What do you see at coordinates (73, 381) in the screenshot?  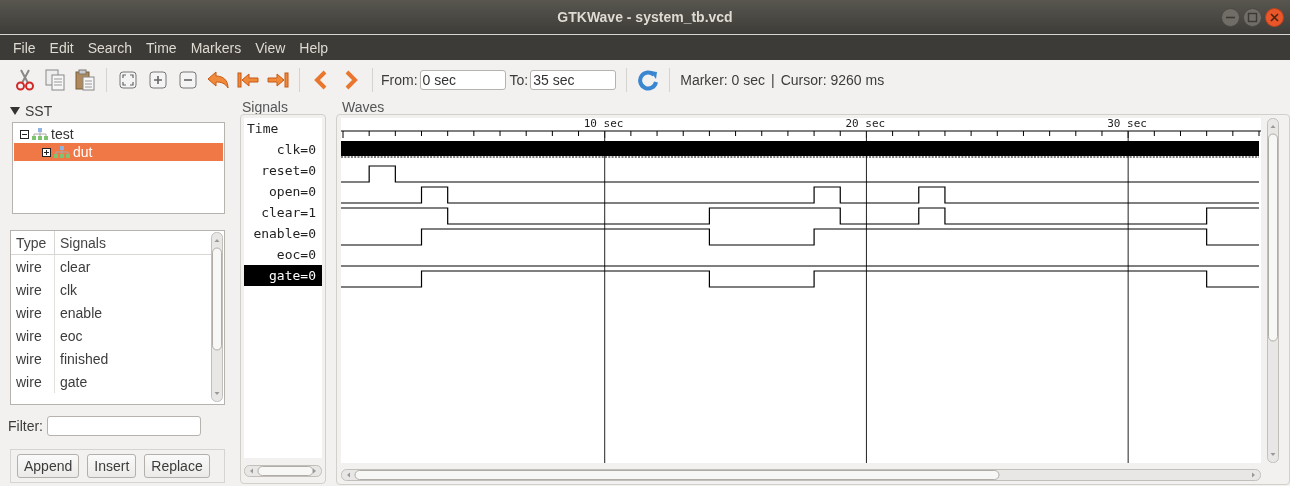 I see `table-cell-text: gate` at bounding box center [73, 381].